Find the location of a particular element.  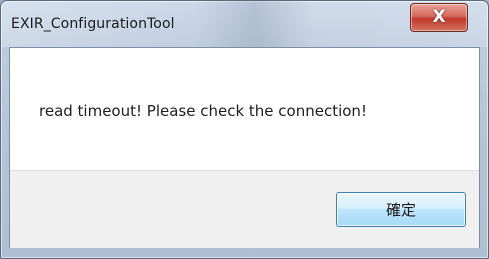

close-button: X is located at coordinates (439, 17).